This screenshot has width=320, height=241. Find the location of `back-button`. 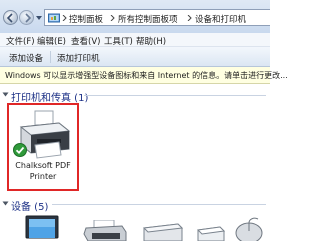

back-button is located at coordinates (10, 17).